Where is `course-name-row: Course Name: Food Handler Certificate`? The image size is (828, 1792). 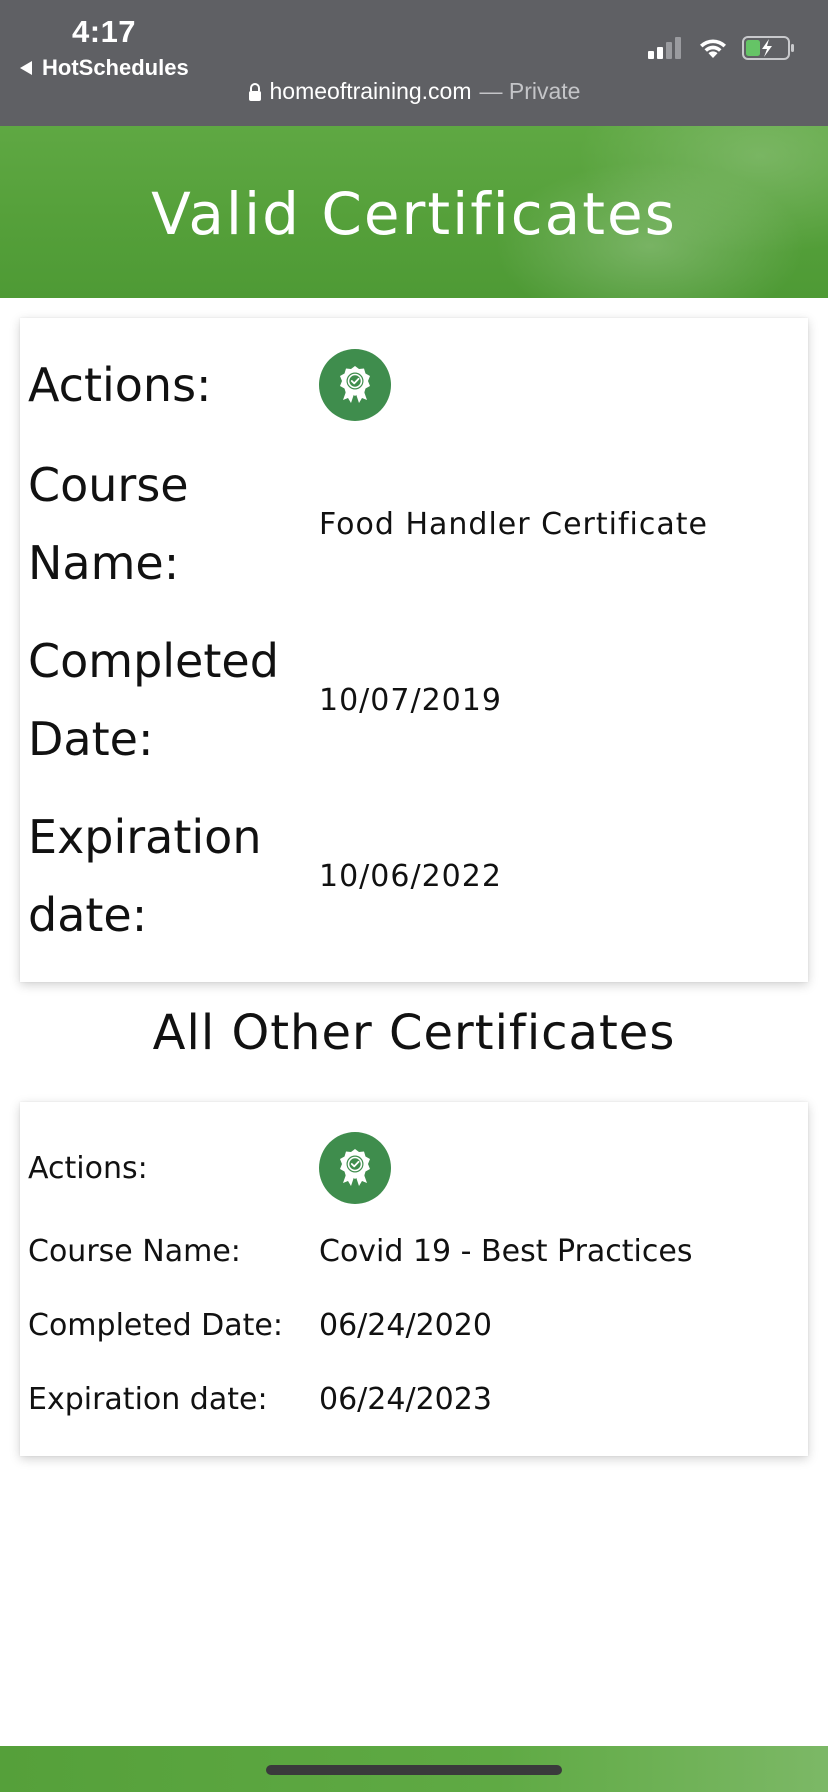
course-name-row: Course Name: Food Handler Certificate is located at coordinates (414, 524).